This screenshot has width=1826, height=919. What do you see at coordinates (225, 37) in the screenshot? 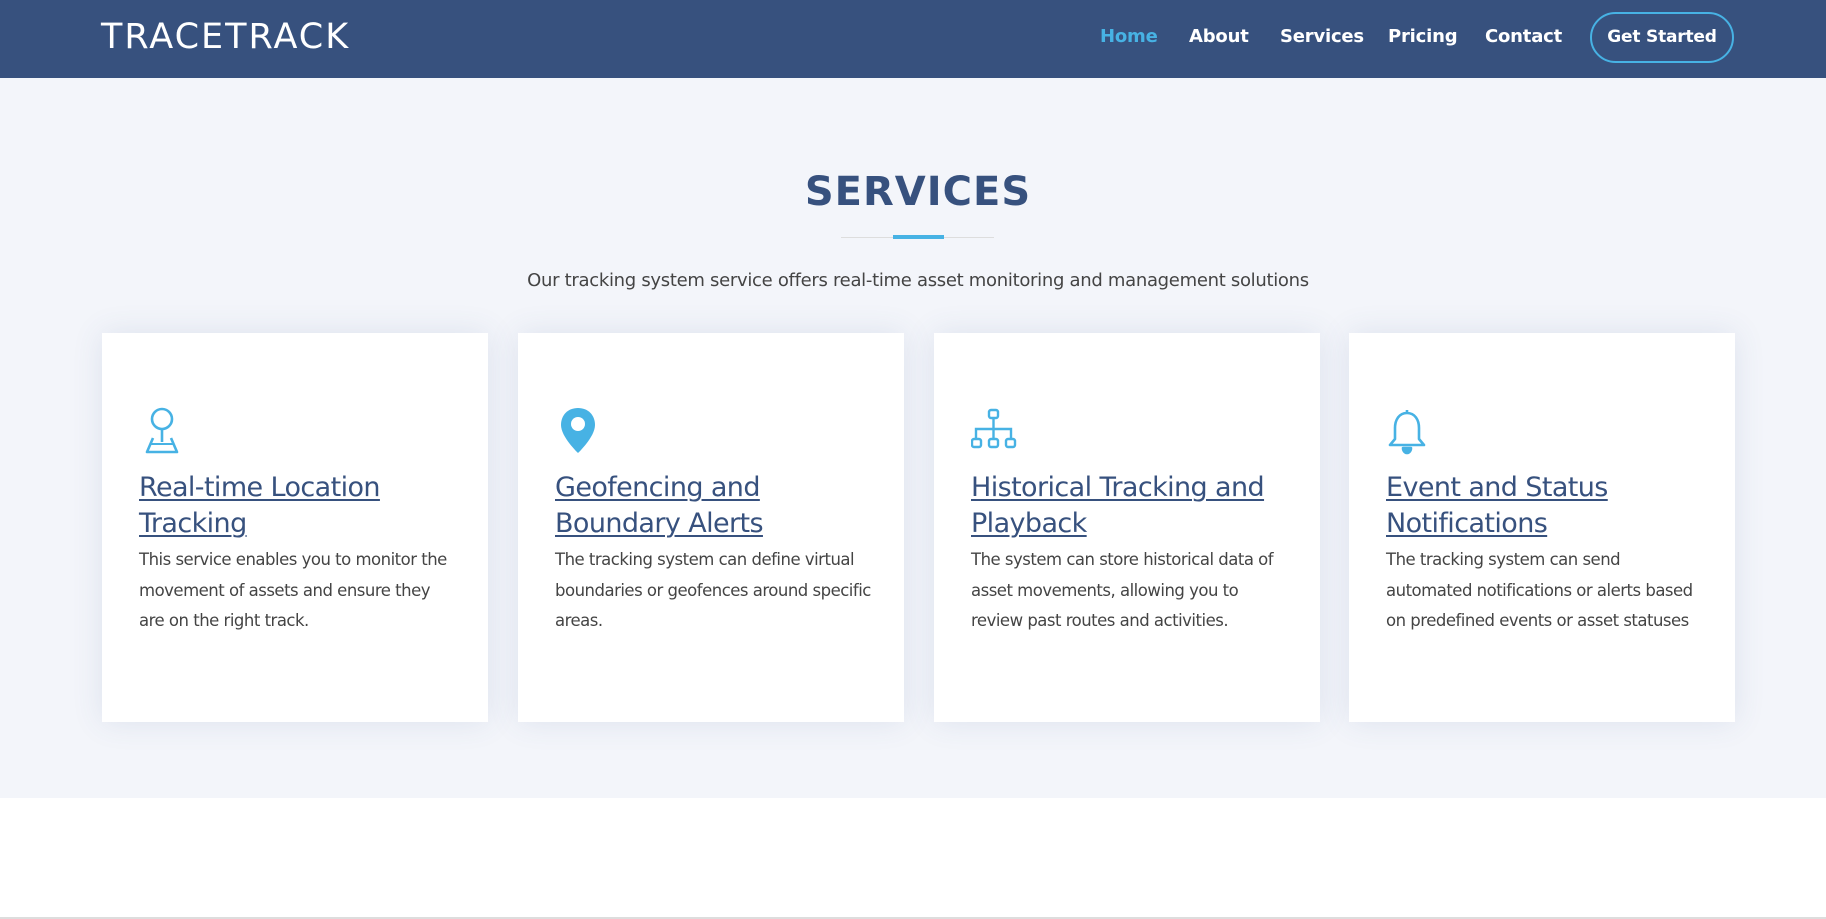
I see `brand-logo: TRACETRACK` at bounding box center [225, 37].